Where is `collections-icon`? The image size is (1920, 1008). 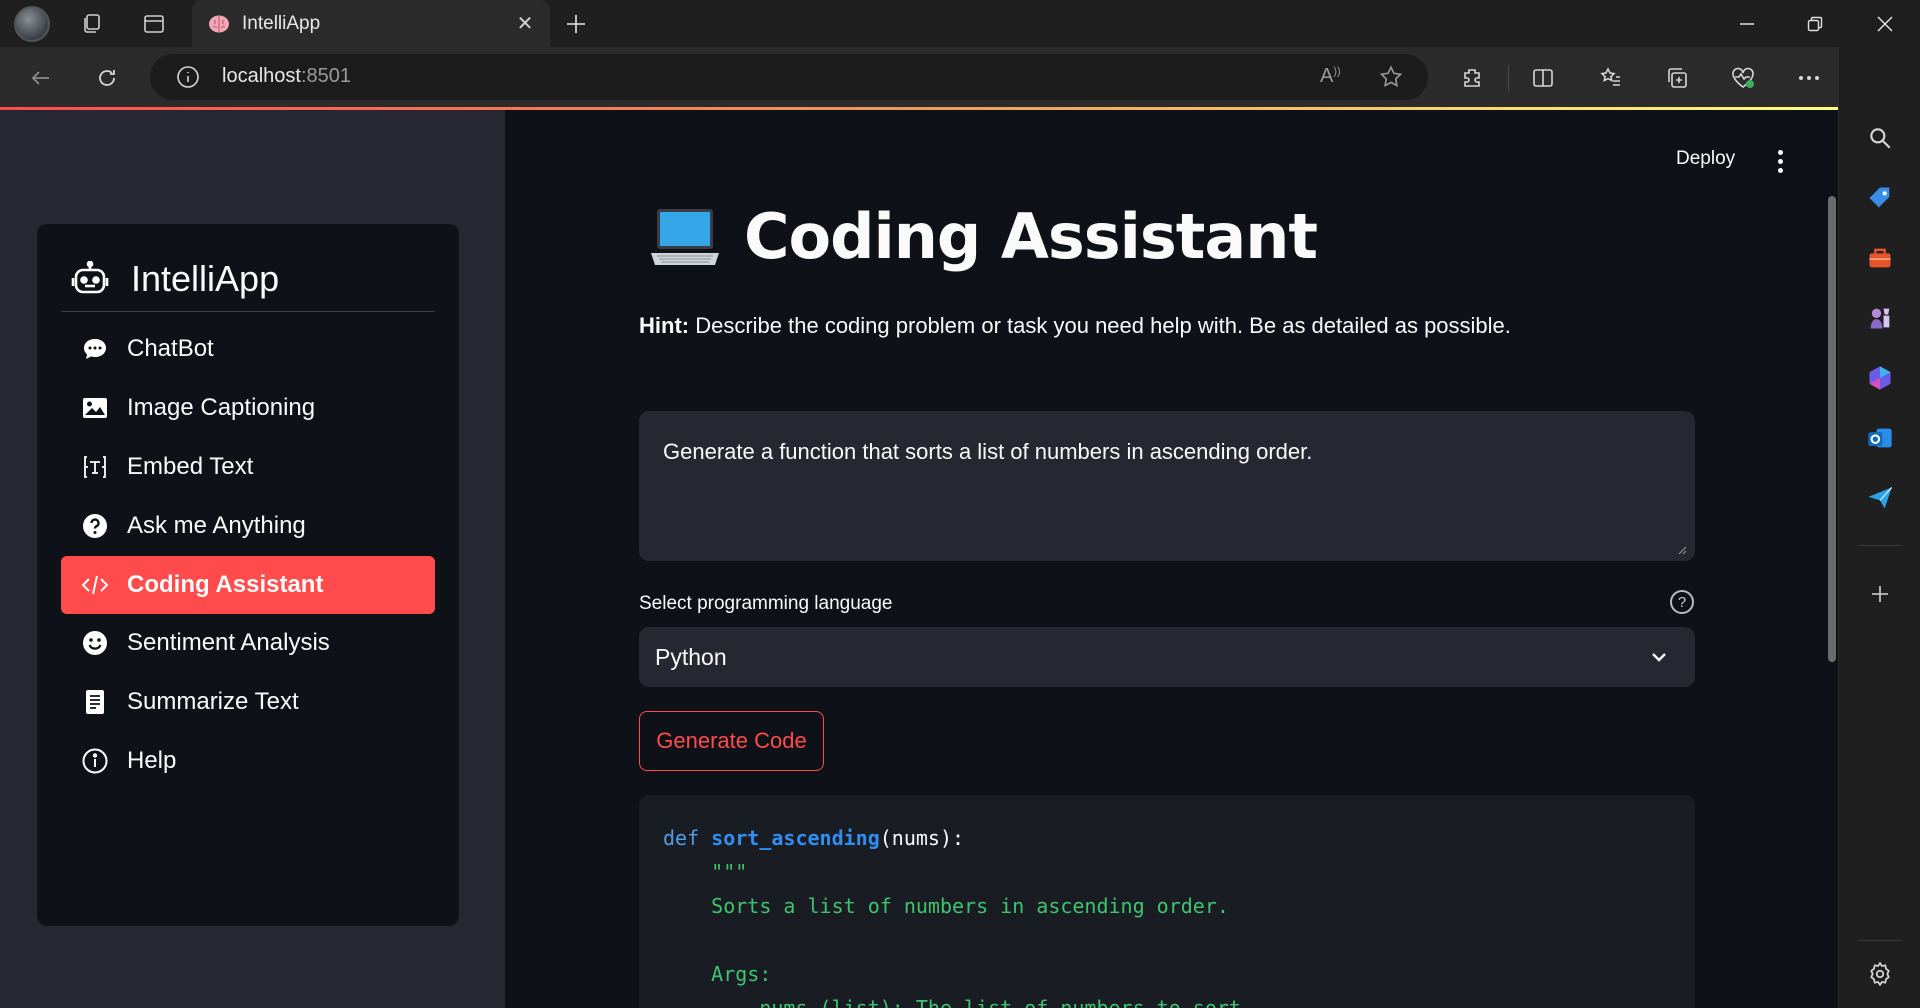 collections-icon is located at coordinates (1677, 78).